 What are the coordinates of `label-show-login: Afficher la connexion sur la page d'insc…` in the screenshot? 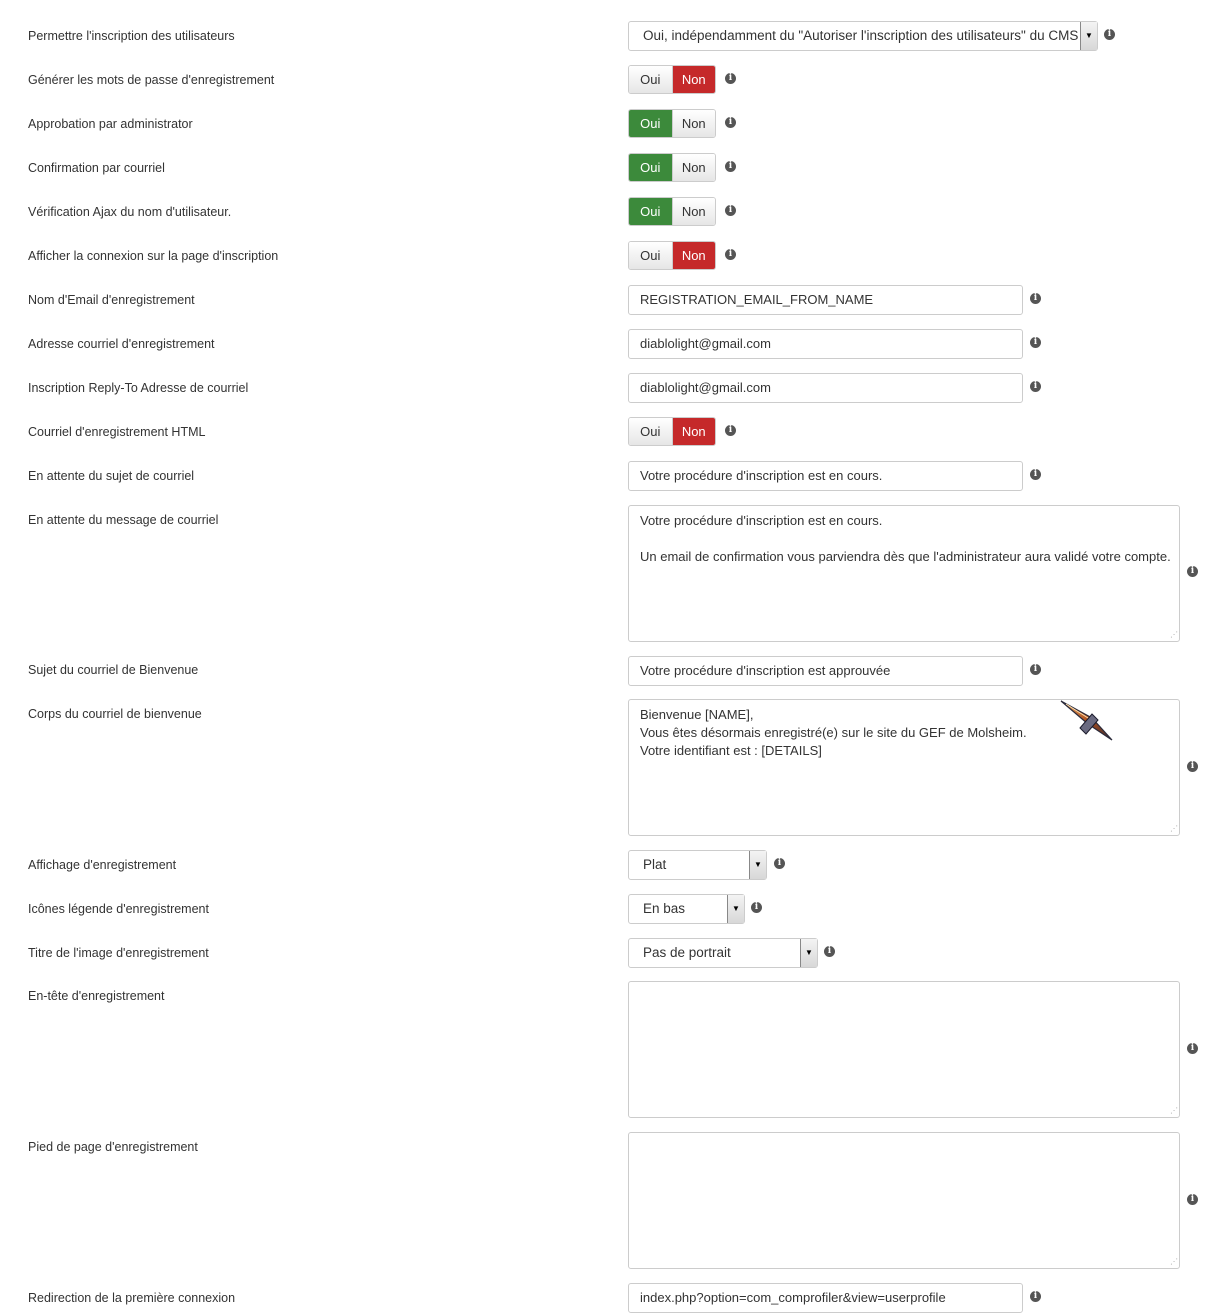 It's located at (153, 256).